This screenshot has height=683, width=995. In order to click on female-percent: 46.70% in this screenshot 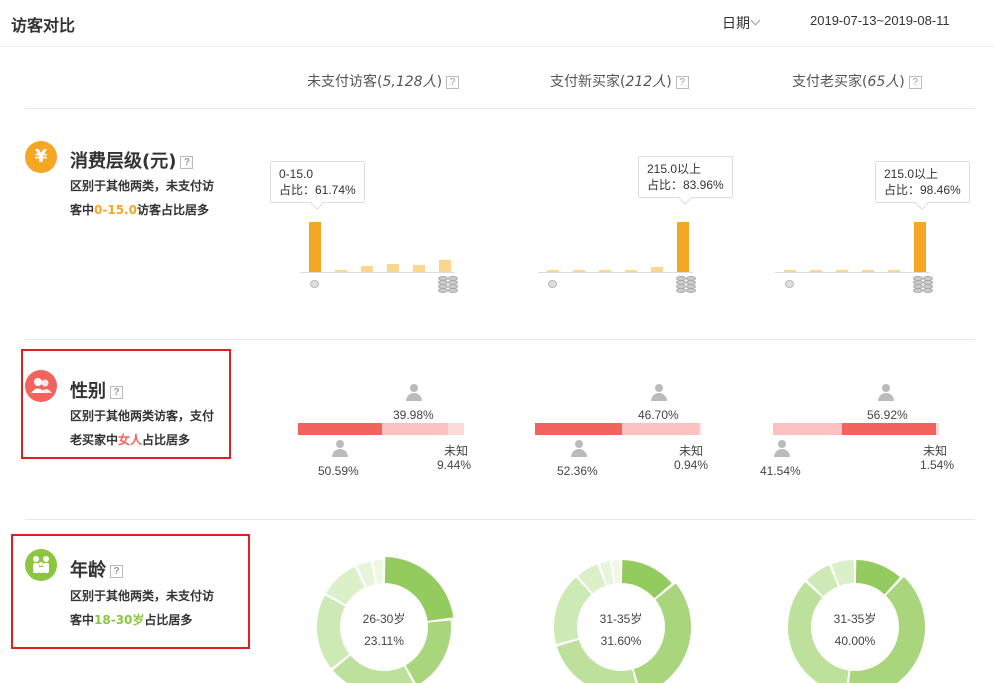, I will do `click(658, 415)`.